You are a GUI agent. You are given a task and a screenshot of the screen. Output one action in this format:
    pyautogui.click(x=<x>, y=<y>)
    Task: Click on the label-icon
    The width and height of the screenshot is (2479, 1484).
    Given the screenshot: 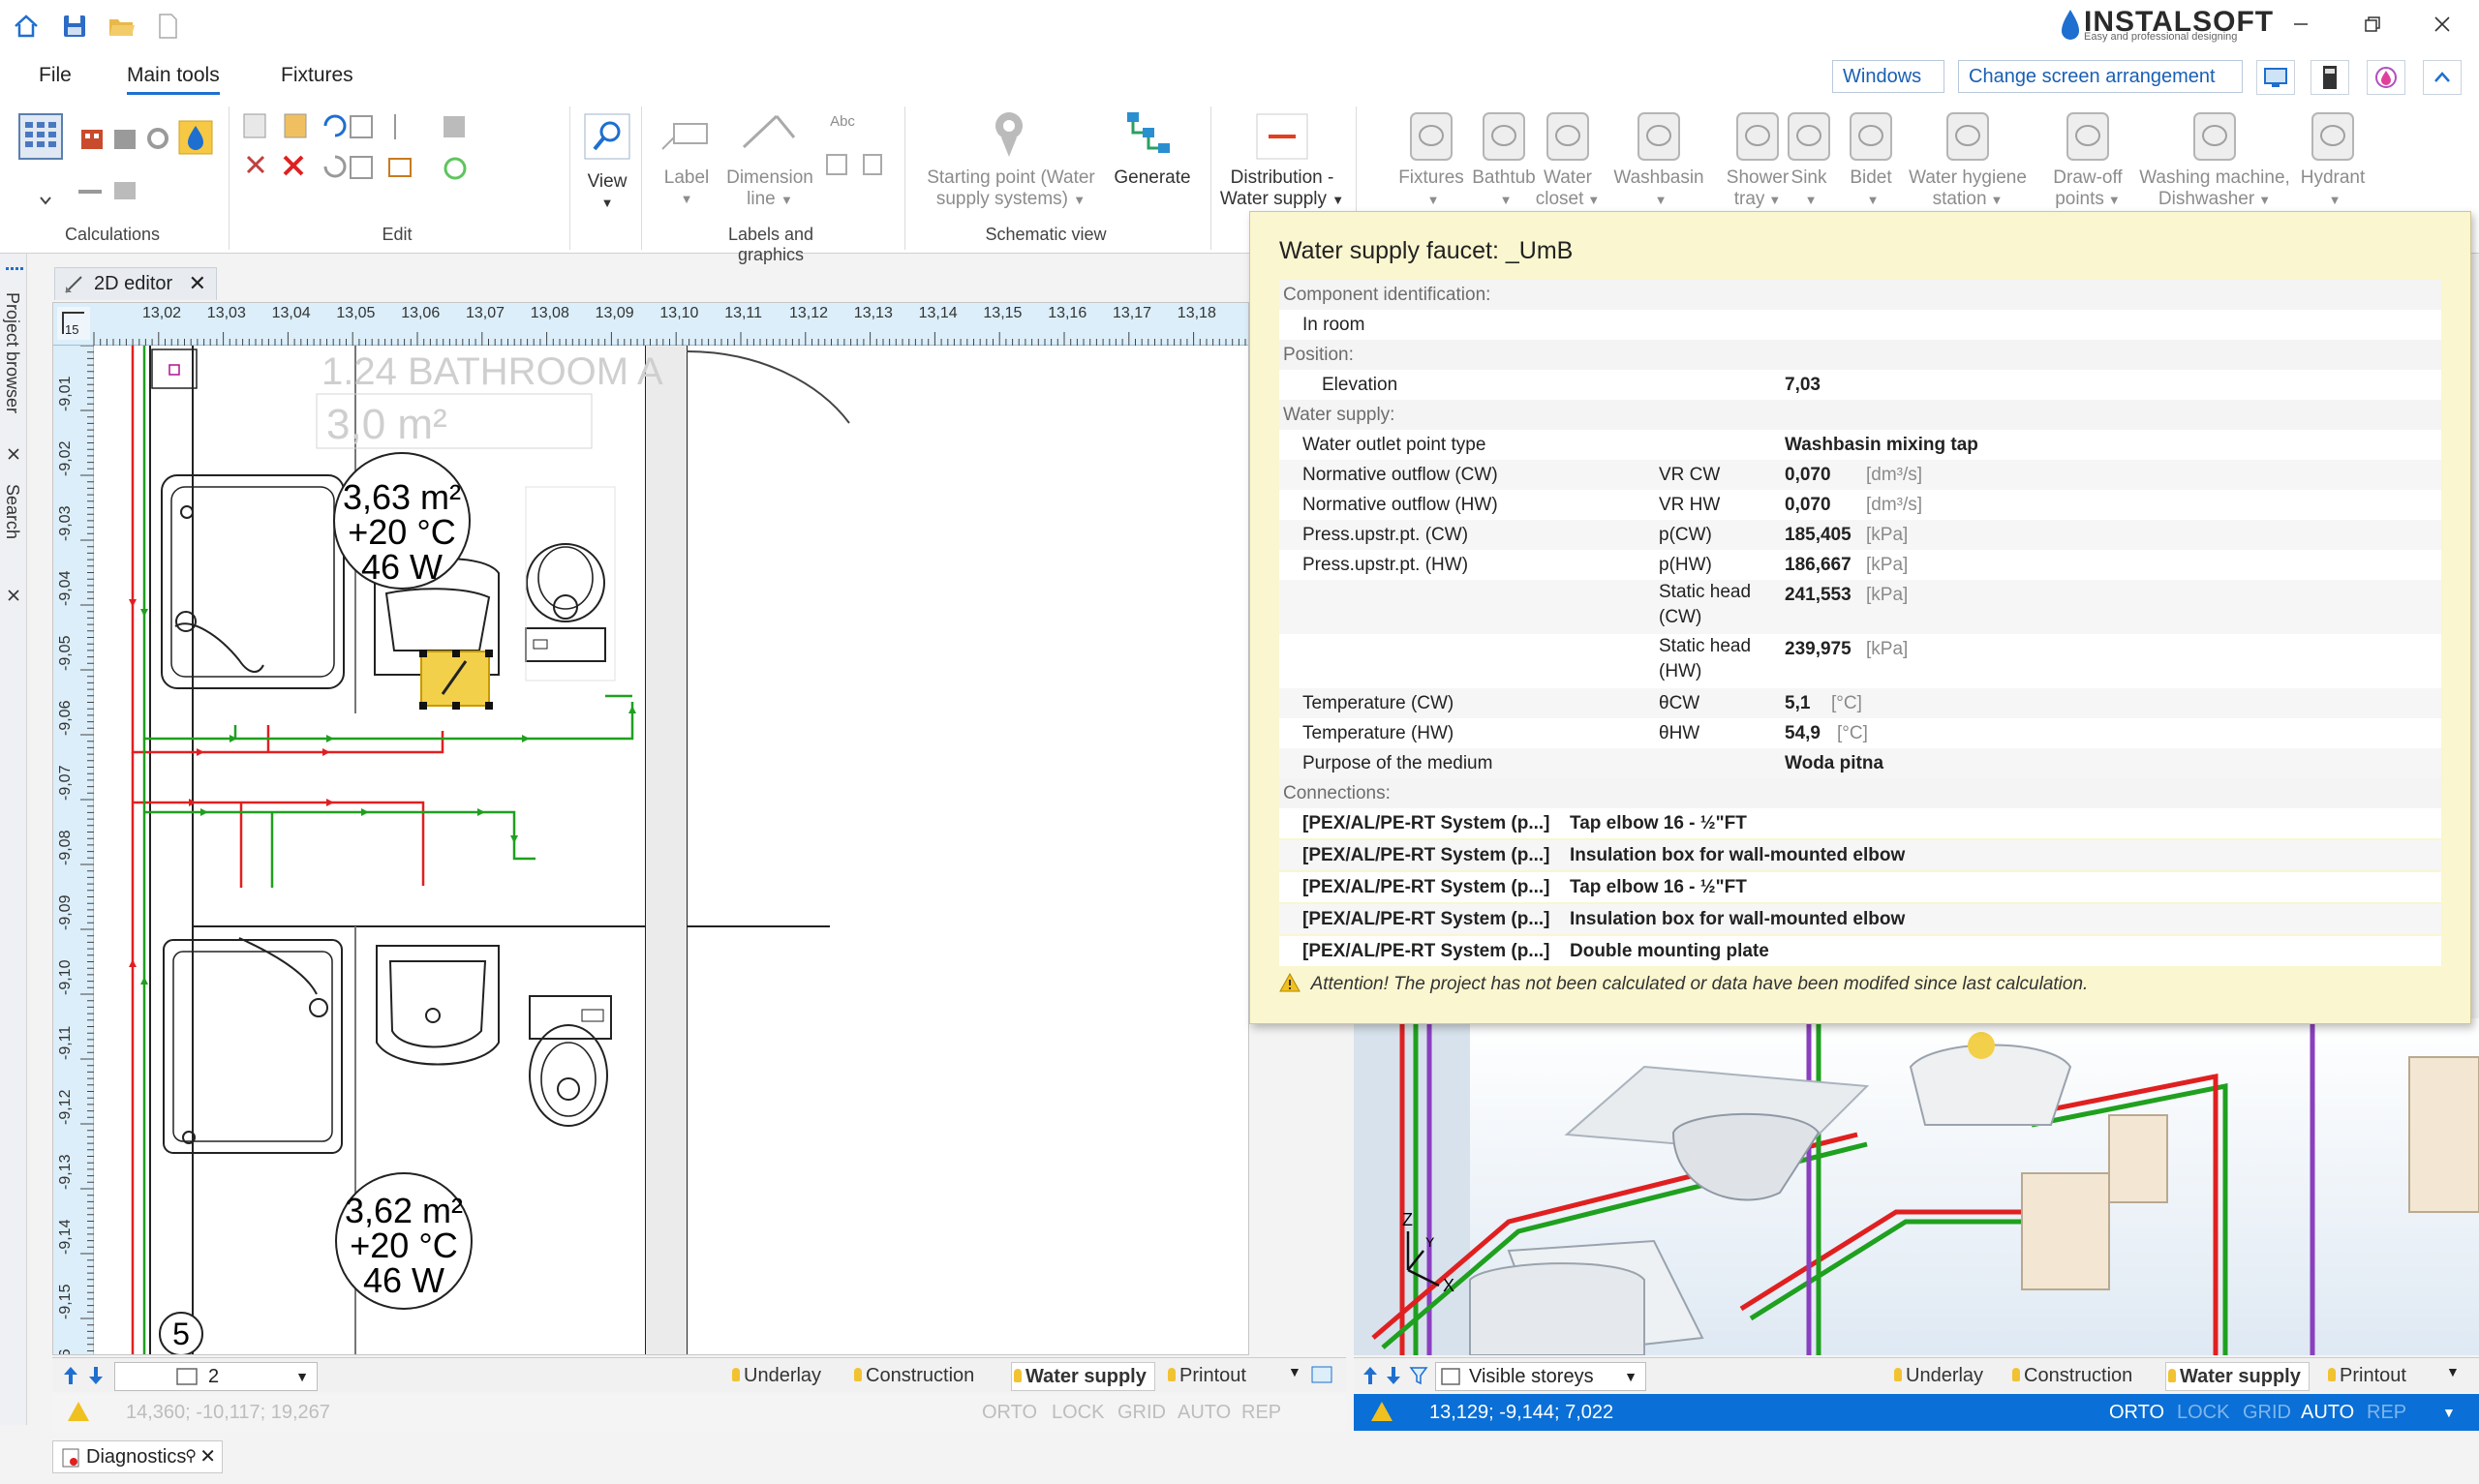 What is the action you would take?
    pyautogui.click(x=685, y=135)
    